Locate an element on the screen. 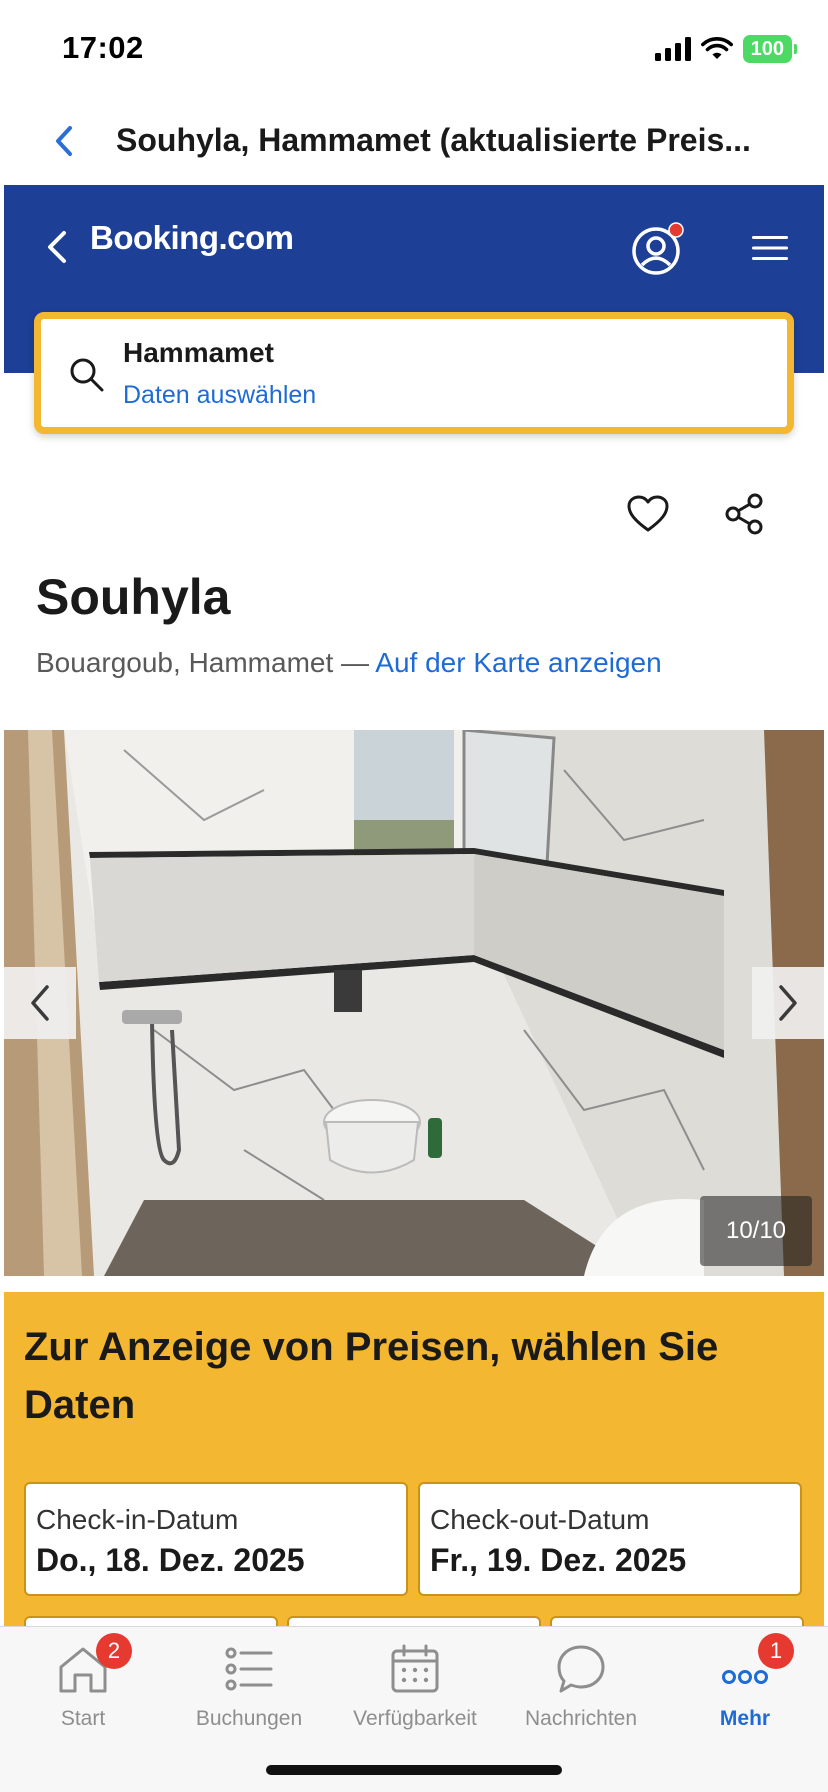  tab-verfuegbarkeit: Verfügbarkeit is located at coordinates (415, 1687).